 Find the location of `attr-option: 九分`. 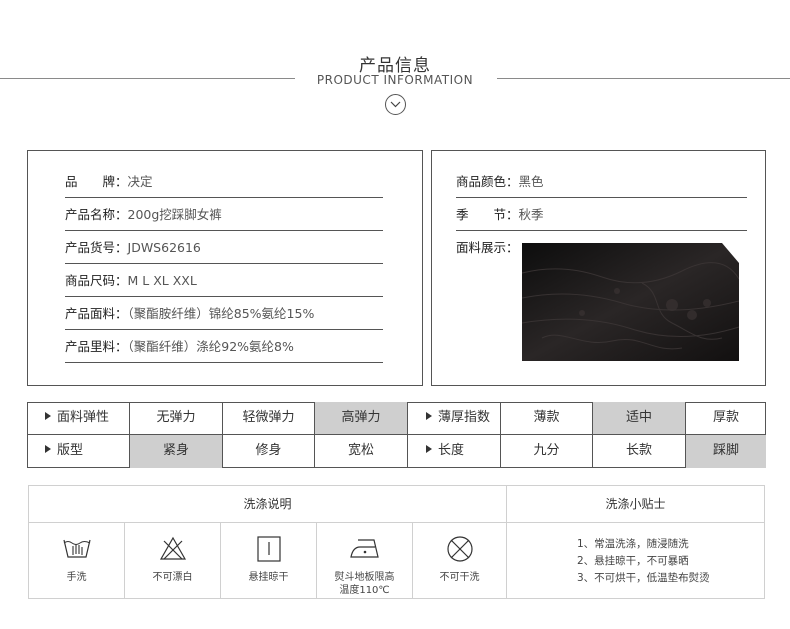

attr-option: 九分 is located at coordinates (547, 451).